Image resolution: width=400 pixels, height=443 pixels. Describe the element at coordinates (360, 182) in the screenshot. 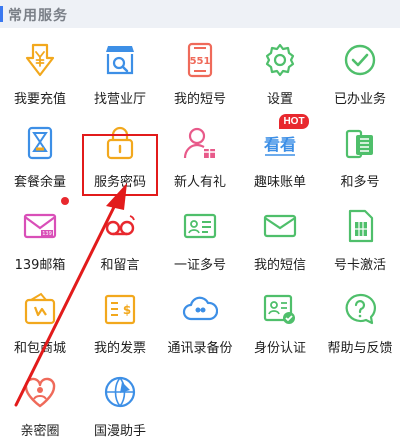

I see `service-label: 和多号` at that location.